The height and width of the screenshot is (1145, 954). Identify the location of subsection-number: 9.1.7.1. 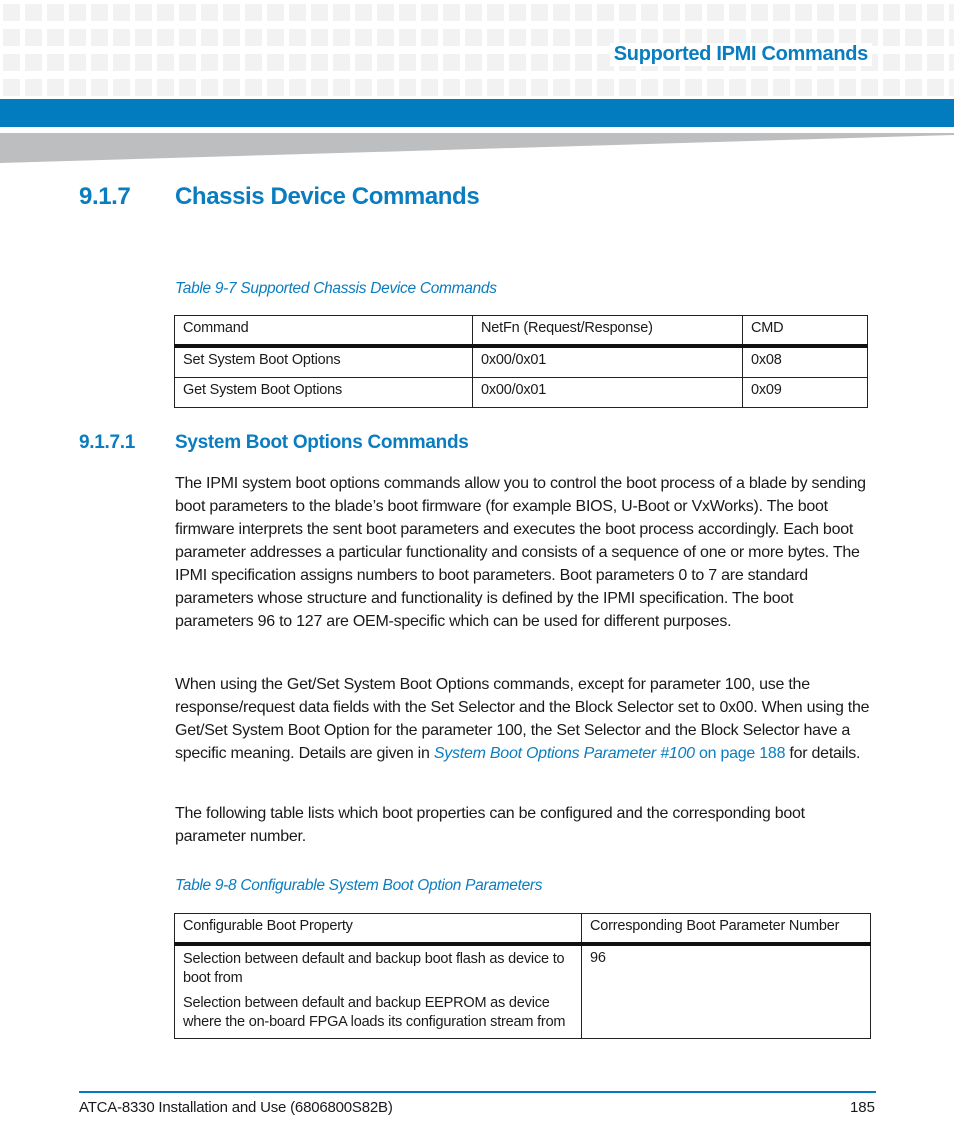
(107, 442).